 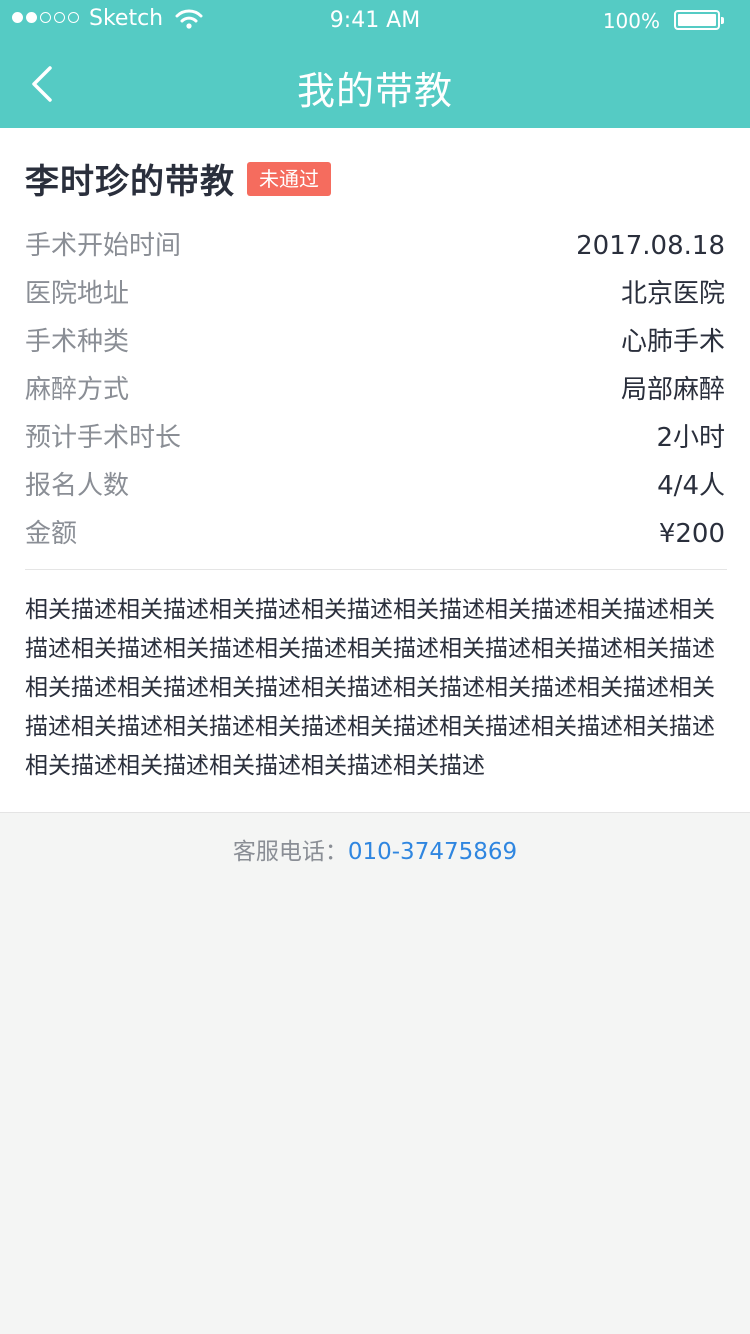 What do you see at coordinates (375, 64) in the screenshot?
I see `top-bar: Sketch 9:41 AM 100% 我的带教` at bounding box center [375, 64].